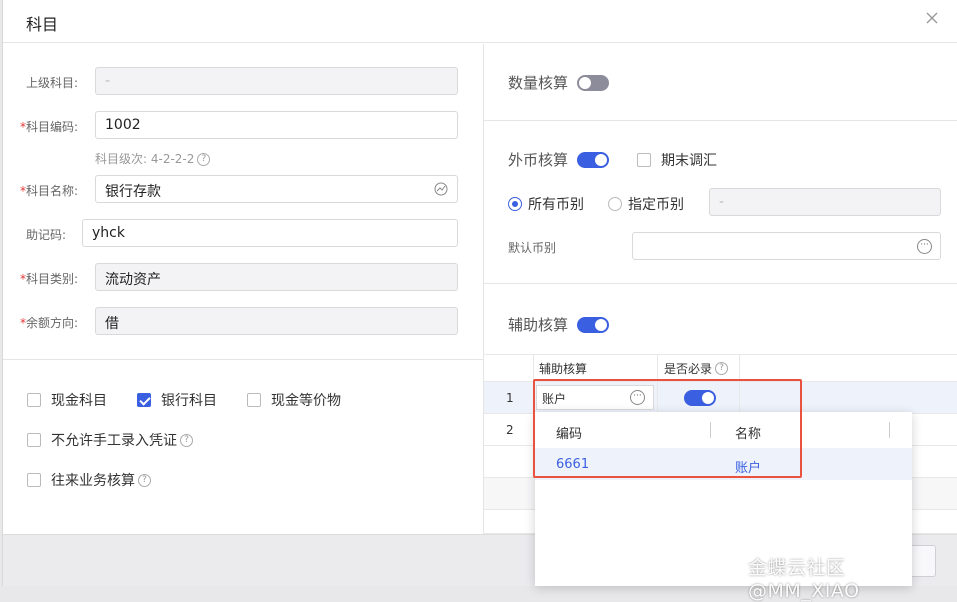 The height and width of the screenshot is (602, 957). I want to click on default-currency-label: 默认币别, so click(532, 248).